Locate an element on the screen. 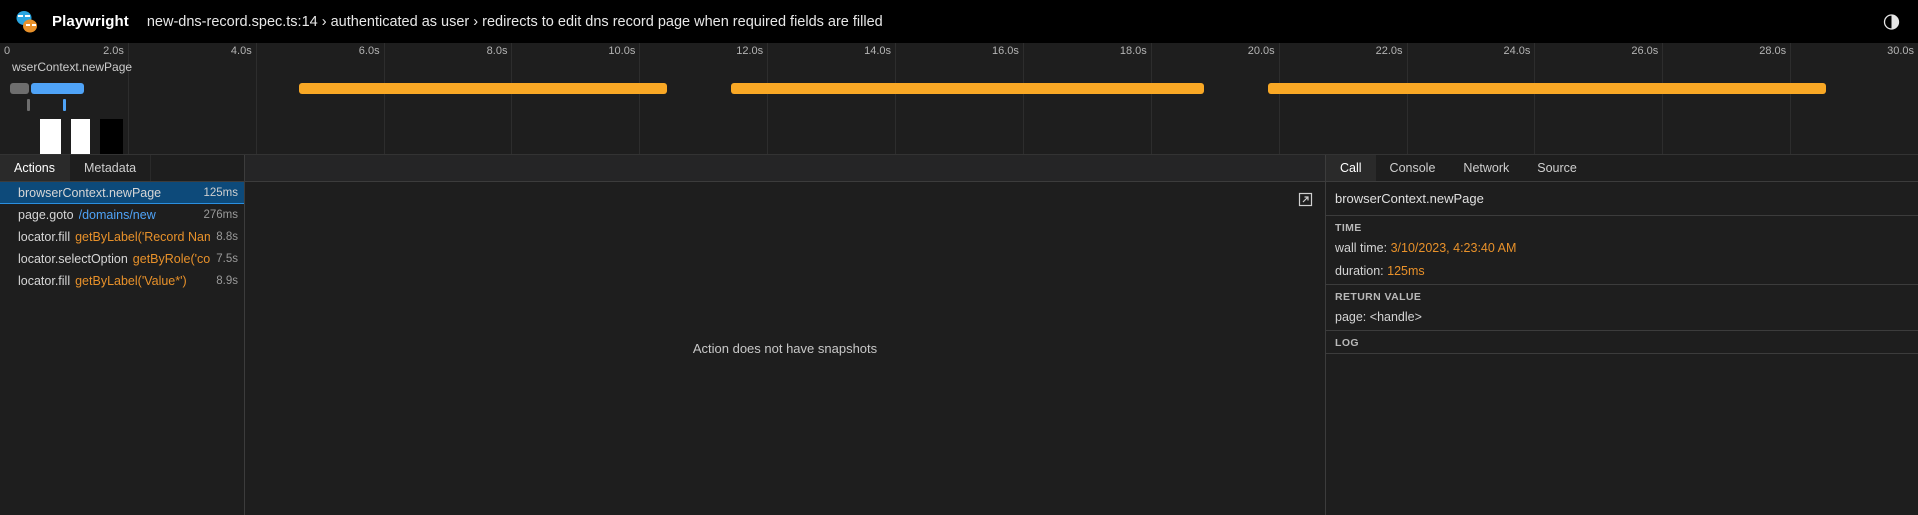 The image size is (1918, 515). action-duration: 7.5s is located at coordinates (227, 259).